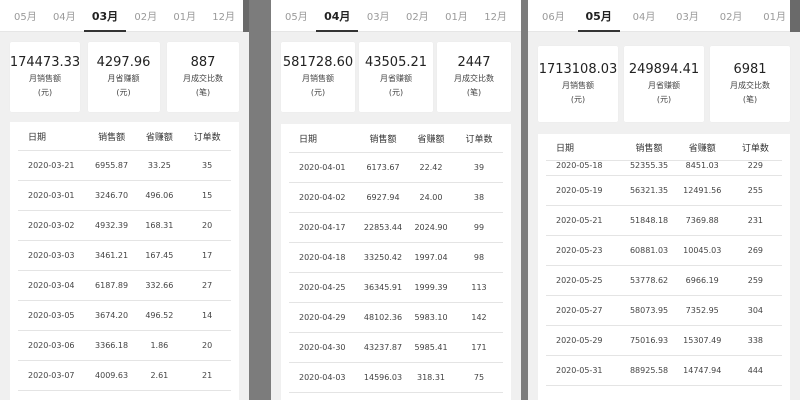  What do you see at coordinates (105, 17) in the screenshot?
I see `tab-month-active: 03月` at bounding box center [105, 17].